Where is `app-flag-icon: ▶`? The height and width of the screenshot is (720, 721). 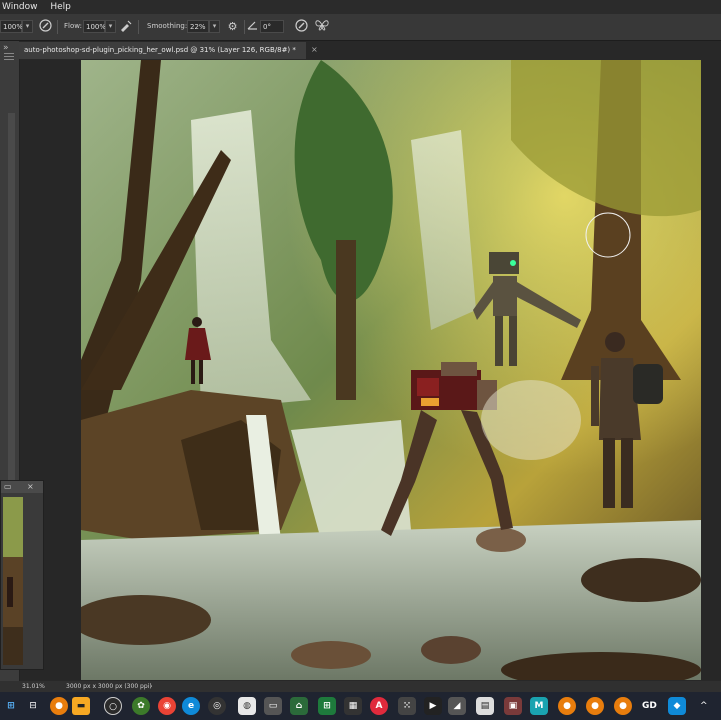
app-flag-icon: ▶ is located at coordinates (433, 706).